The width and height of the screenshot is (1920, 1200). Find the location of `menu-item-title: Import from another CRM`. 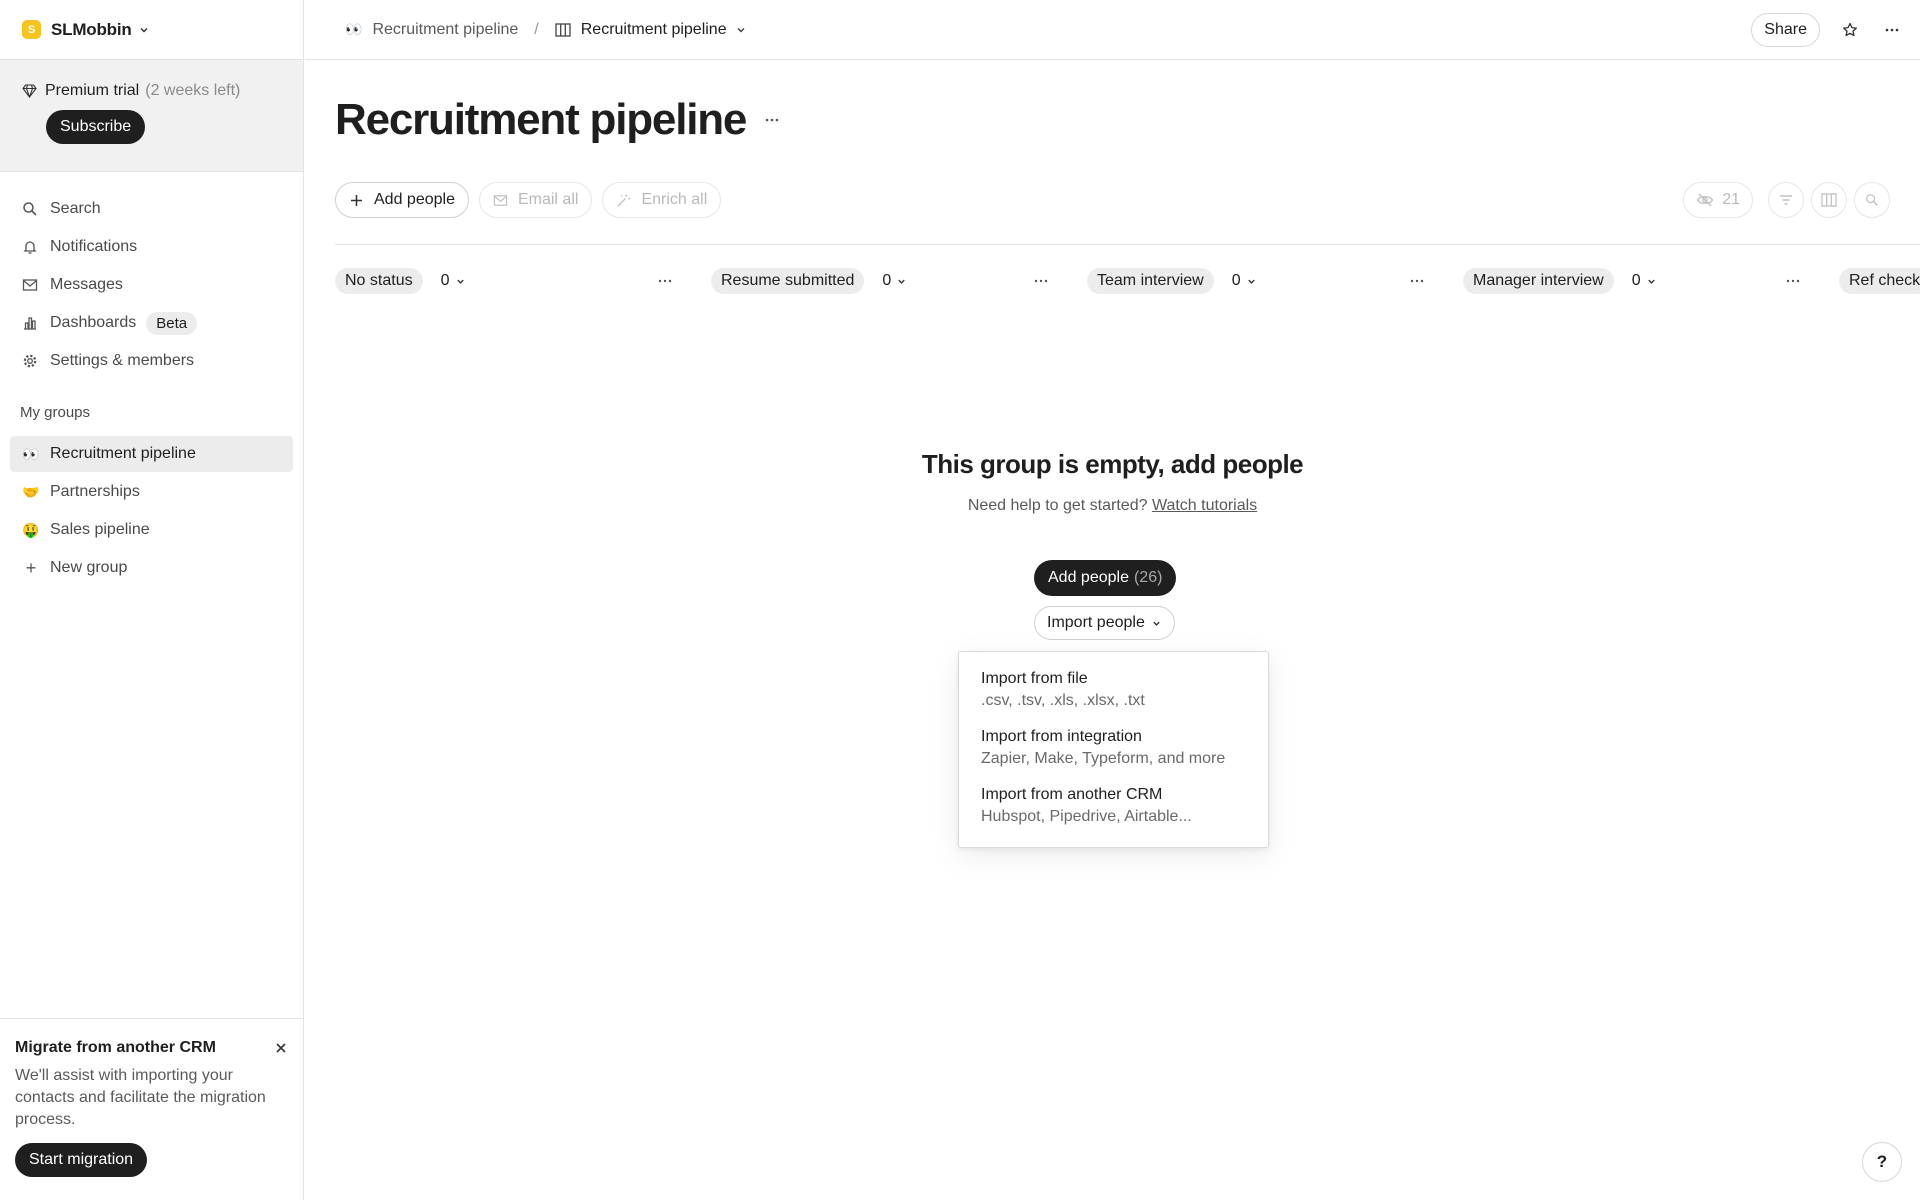

menu-item-title: Import from another CRM is located at coordinates (1072, 794).